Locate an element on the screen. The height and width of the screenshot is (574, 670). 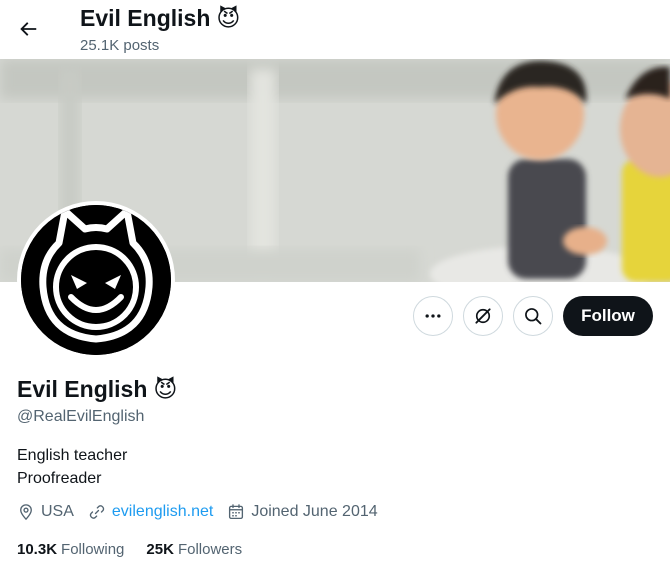
joined-item: Joined June 2014 is located at coordinates (302, 512).